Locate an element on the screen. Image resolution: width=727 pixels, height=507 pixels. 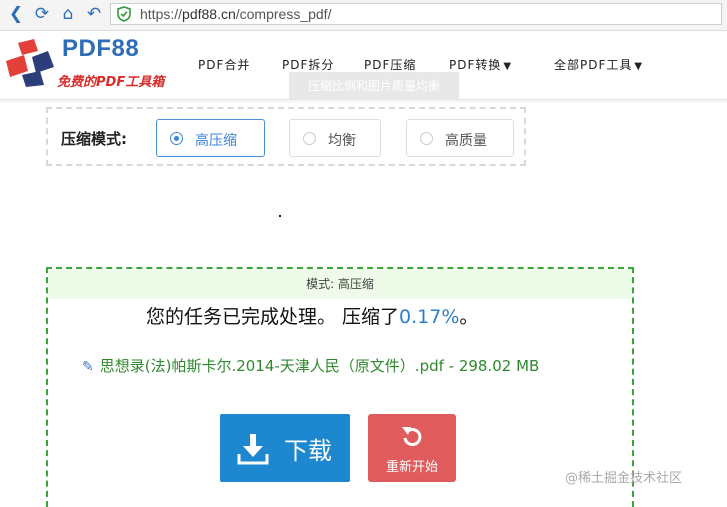
address-bar: https://pdf88.cn/compress_pdf/ is located at coordinates (416, 14).